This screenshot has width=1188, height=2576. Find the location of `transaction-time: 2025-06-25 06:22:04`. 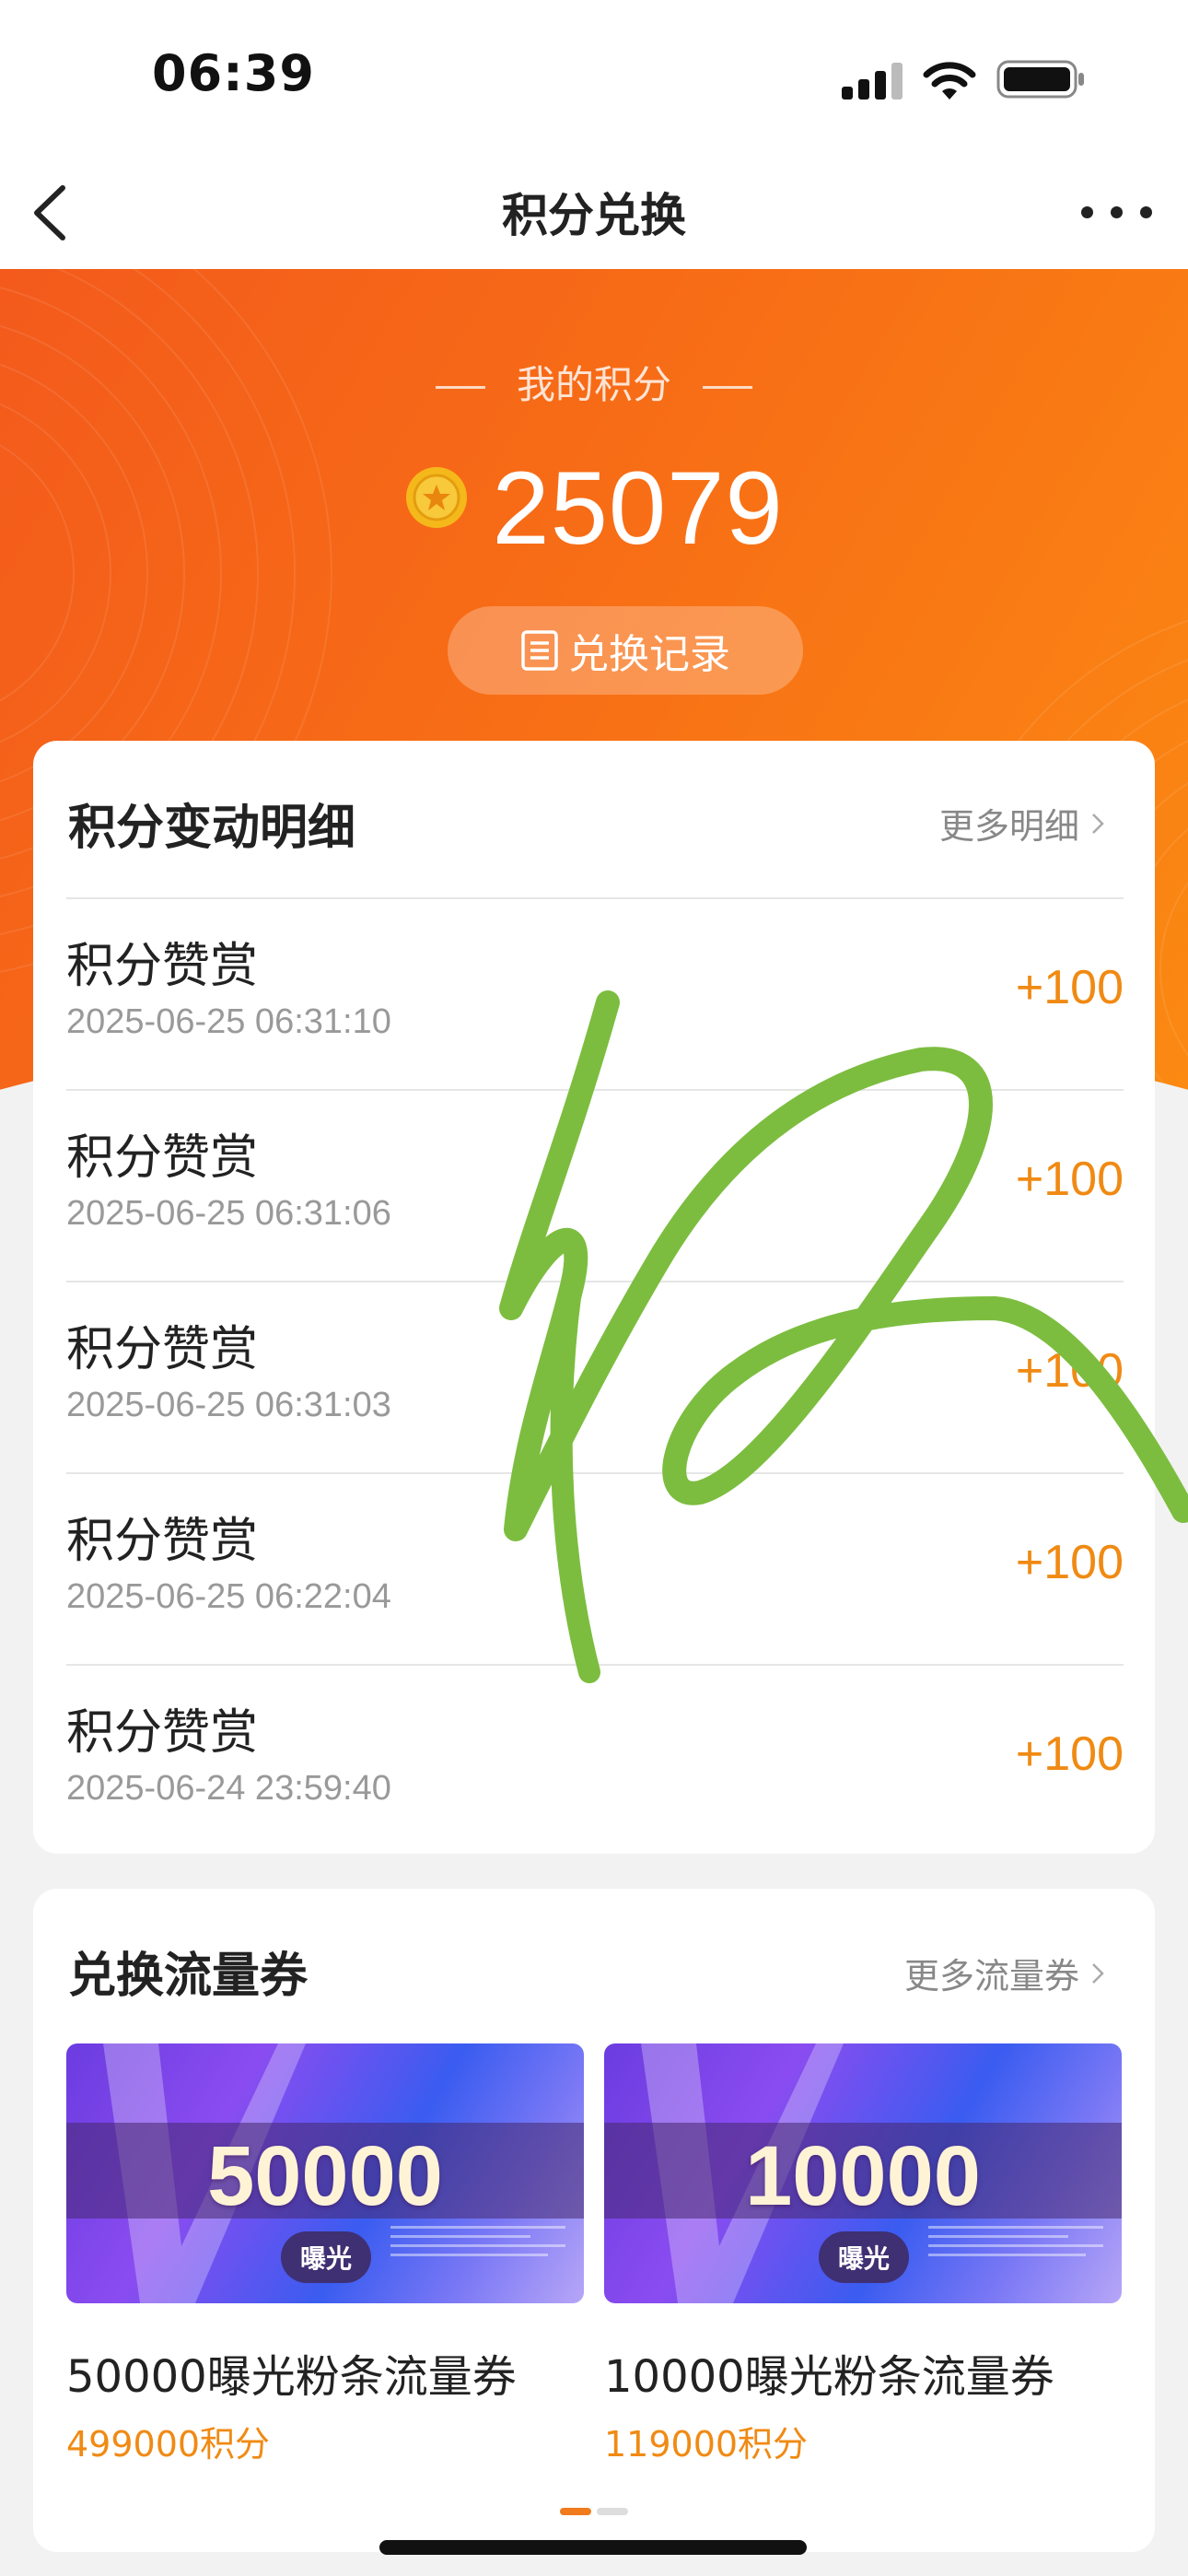

transaction-time: 2025-06-25 06:22:04 is located at coordinates (228, 1596).